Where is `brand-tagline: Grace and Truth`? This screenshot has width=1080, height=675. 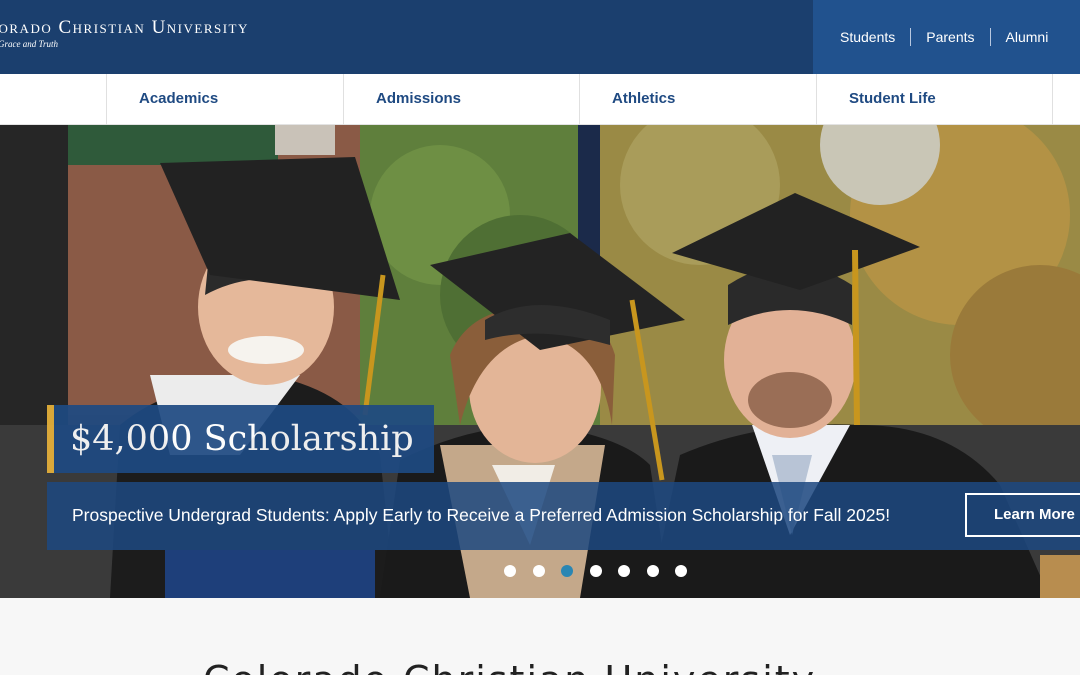
brand-tagline: Grace and Truth is located at coordinates (29, 44).